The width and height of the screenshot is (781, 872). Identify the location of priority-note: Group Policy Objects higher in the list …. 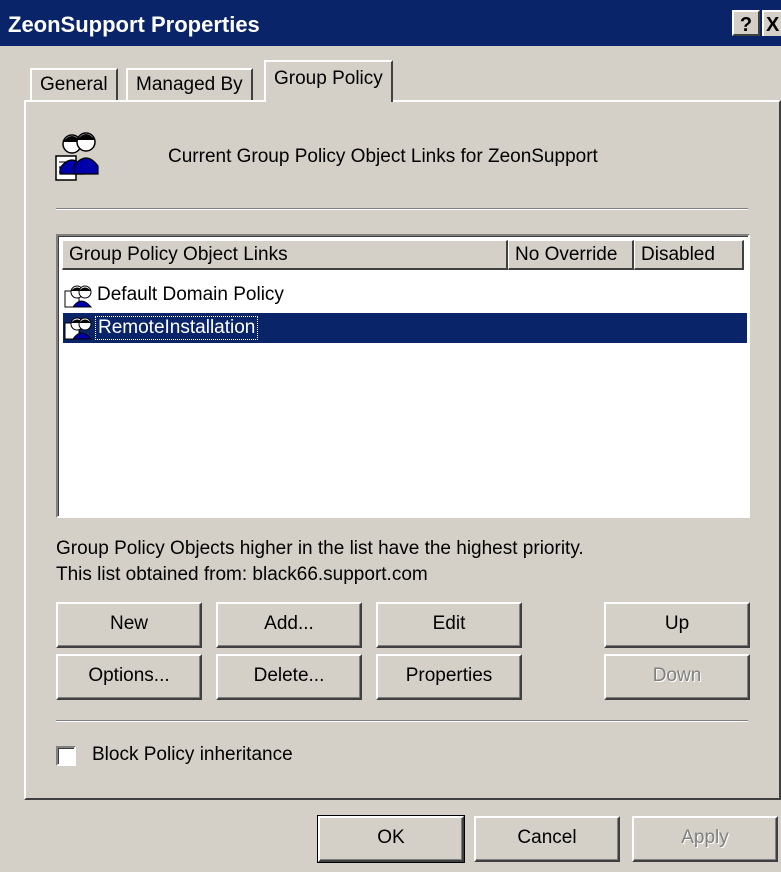
(320, 548).